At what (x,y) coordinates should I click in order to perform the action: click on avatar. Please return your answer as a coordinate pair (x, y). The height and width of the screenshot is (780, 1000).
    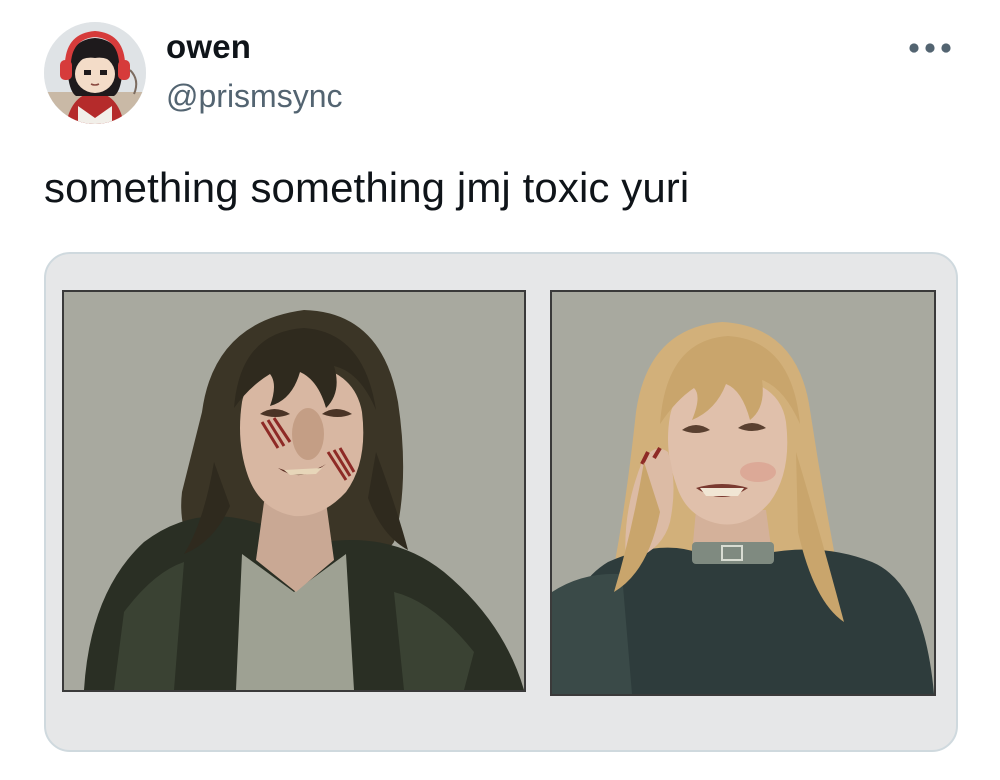
    Looking at the image, I should click on (95, 73).